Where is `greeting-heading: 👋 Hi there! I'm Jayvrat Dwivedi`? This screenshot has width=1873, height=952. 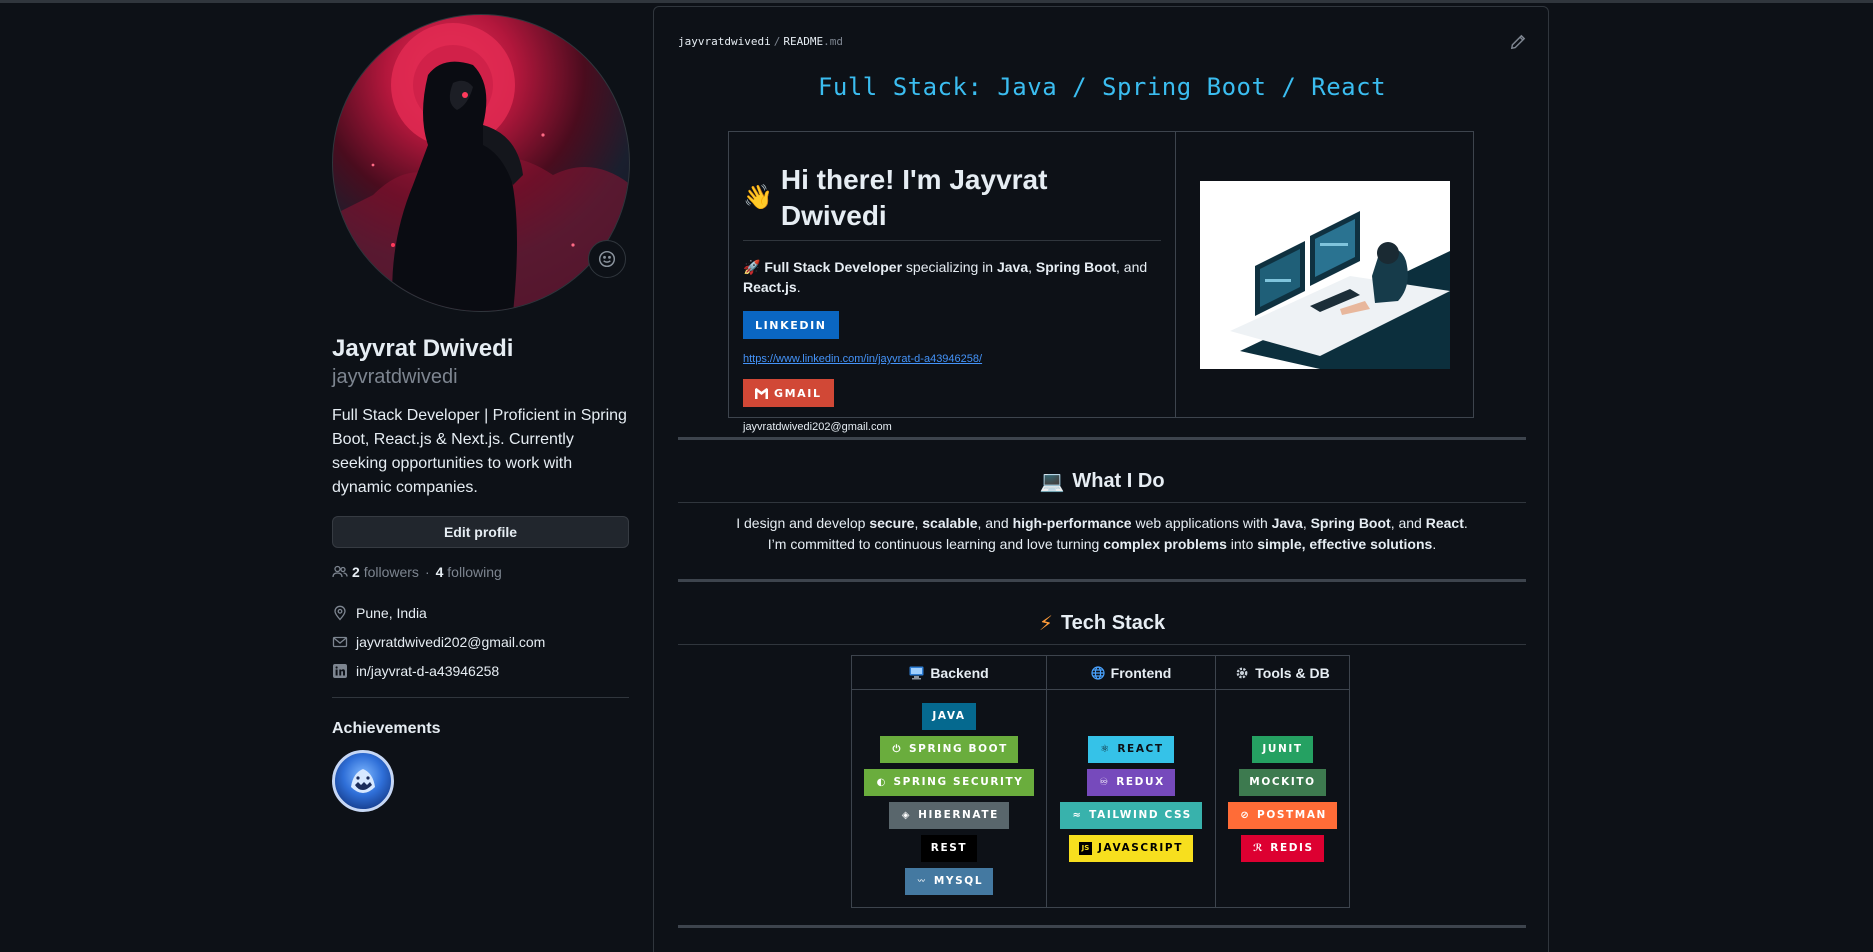
greeting-heading: 👋 Hi there! I'm Jayvrat Dwivedi is located at coordinates (952, 201).